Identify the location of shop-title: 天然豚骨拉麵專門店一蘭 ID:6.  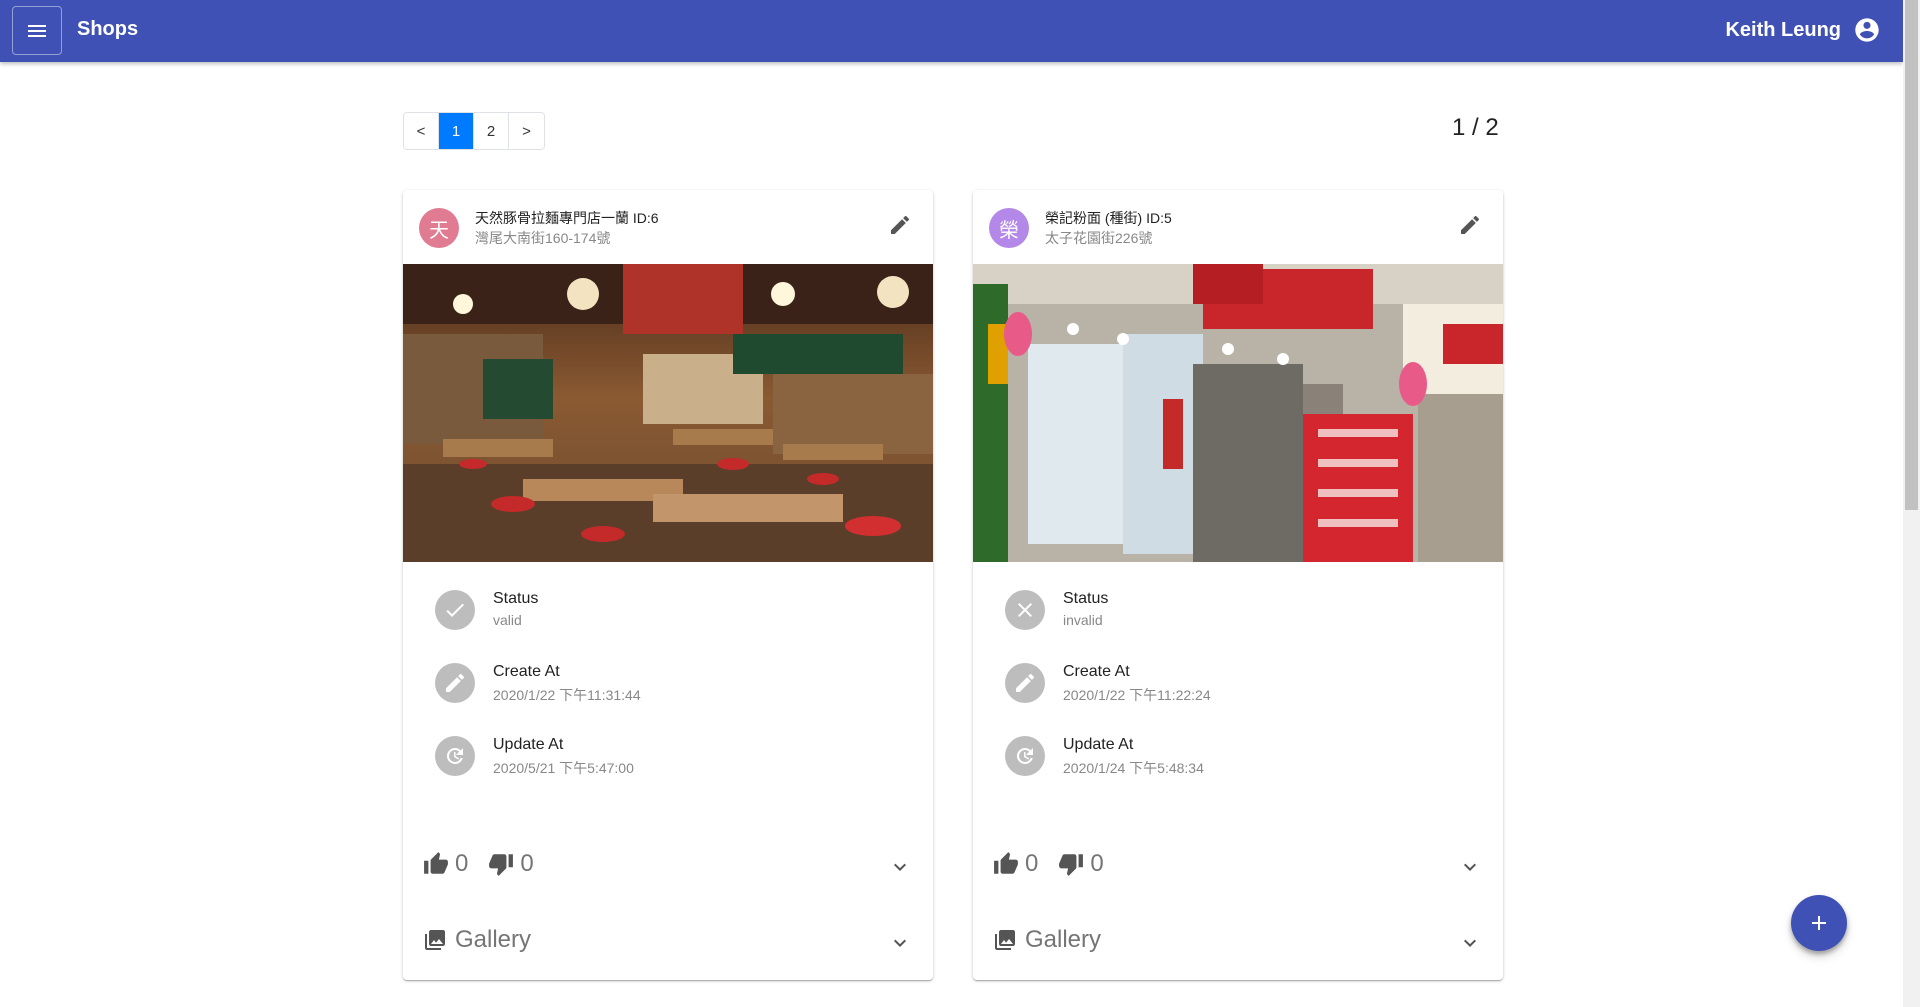
(567, 218).